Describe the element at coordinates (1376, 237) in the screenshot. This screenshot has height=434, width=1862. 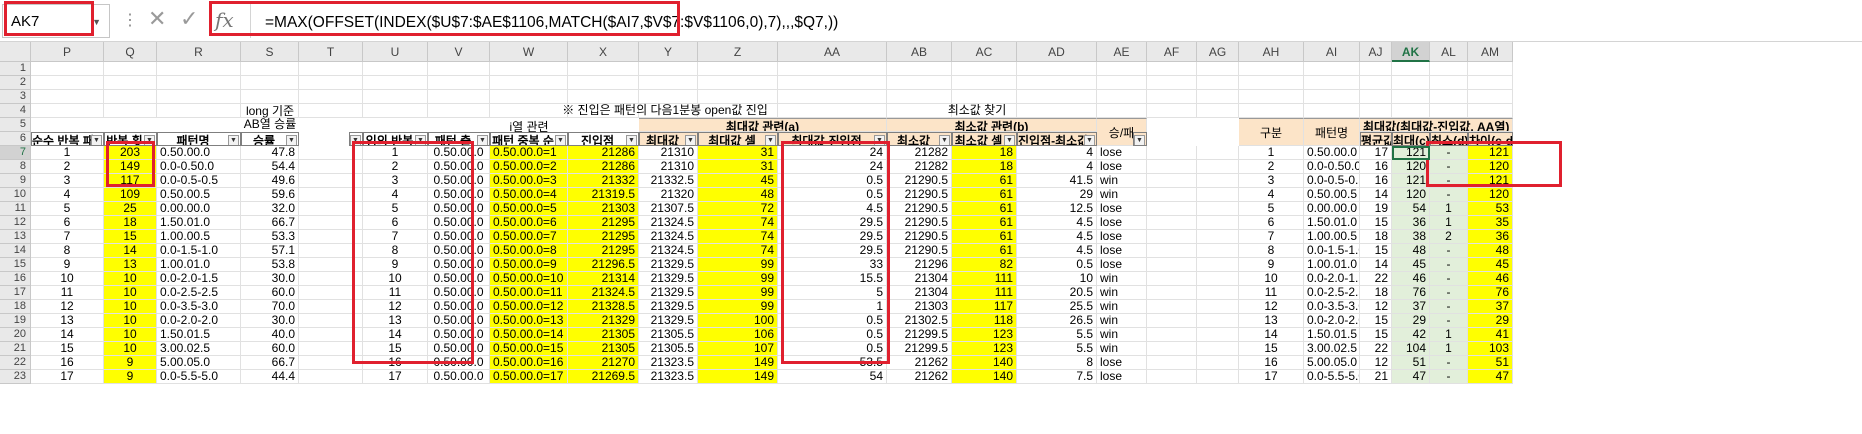
I see `data-cell-aj: 18` at that location.